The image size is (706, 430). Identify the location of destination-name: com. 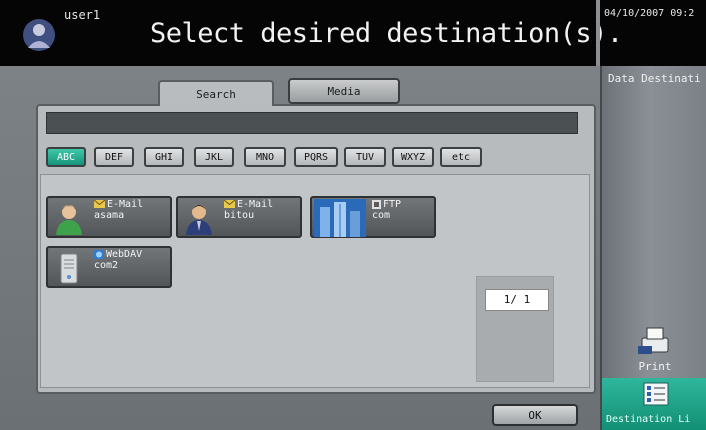
(381, 215).